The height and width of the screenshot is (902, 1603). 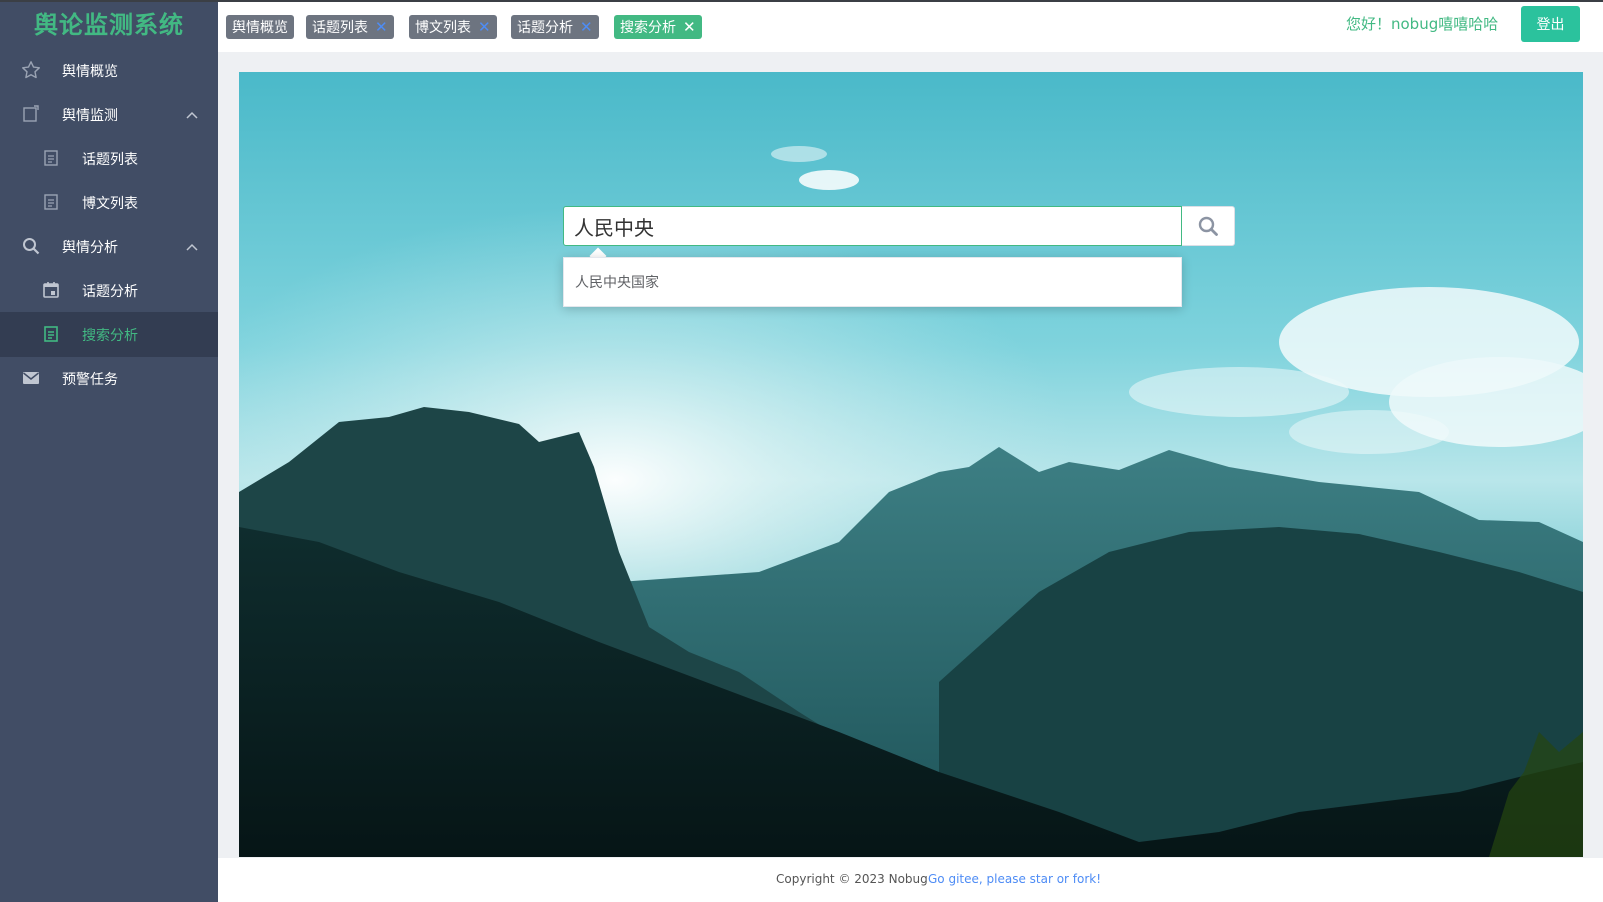 What do you see at coordinates (31, 70) in the screenshot?
I see `star-icon` at bounding box center [31, 70].